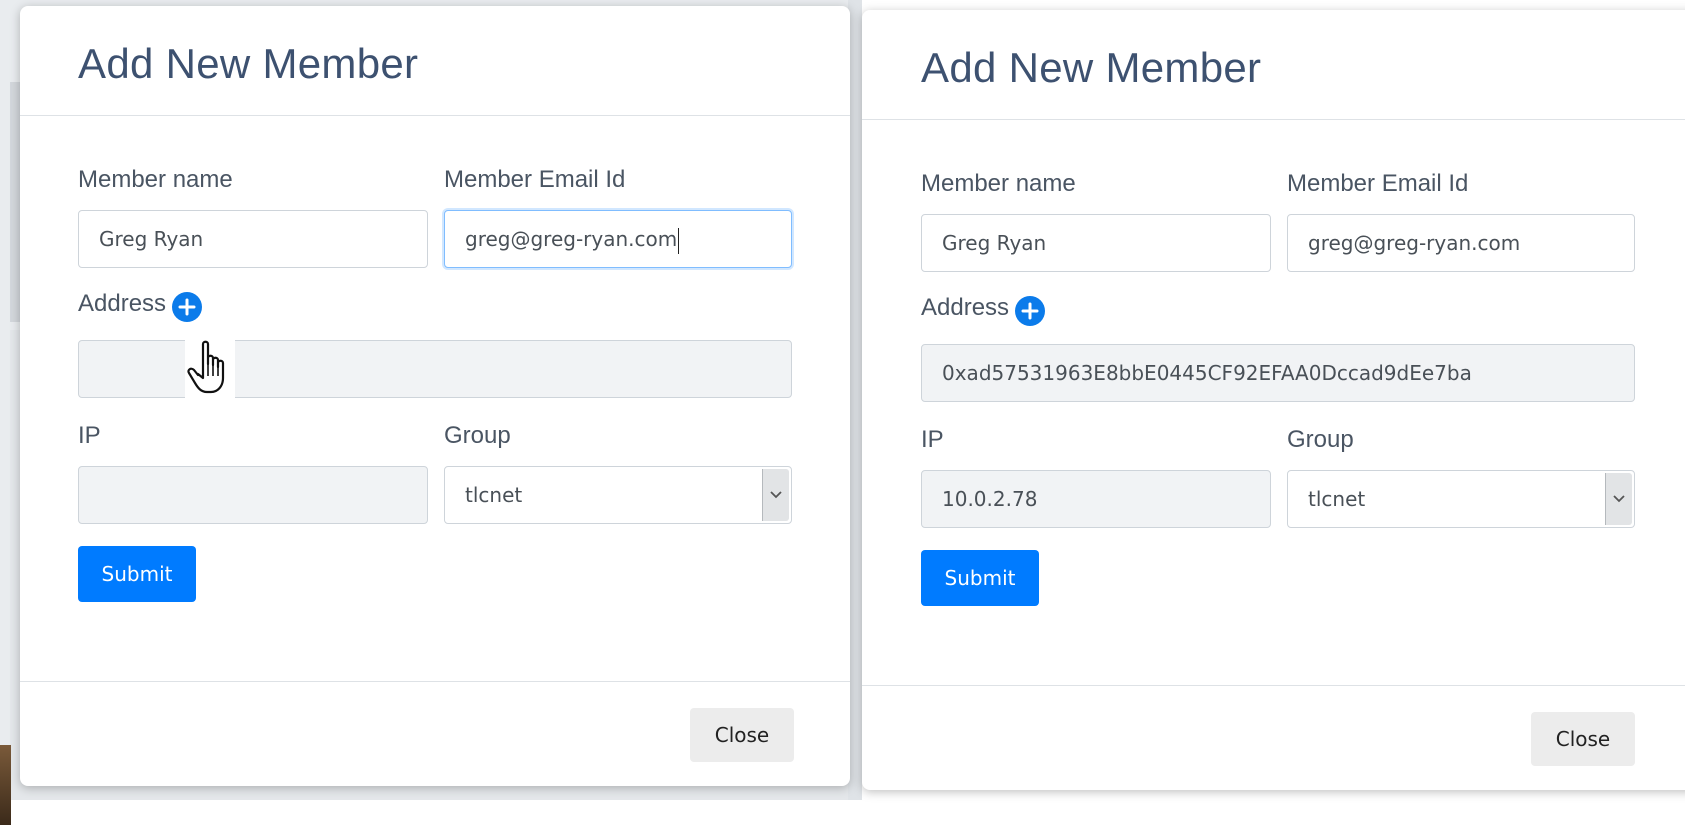 The height and width of the screenshot is (825, 1685). Describe the element at coordinates (5, 785) in the screenshot. I see `backdrop-image` at that location.